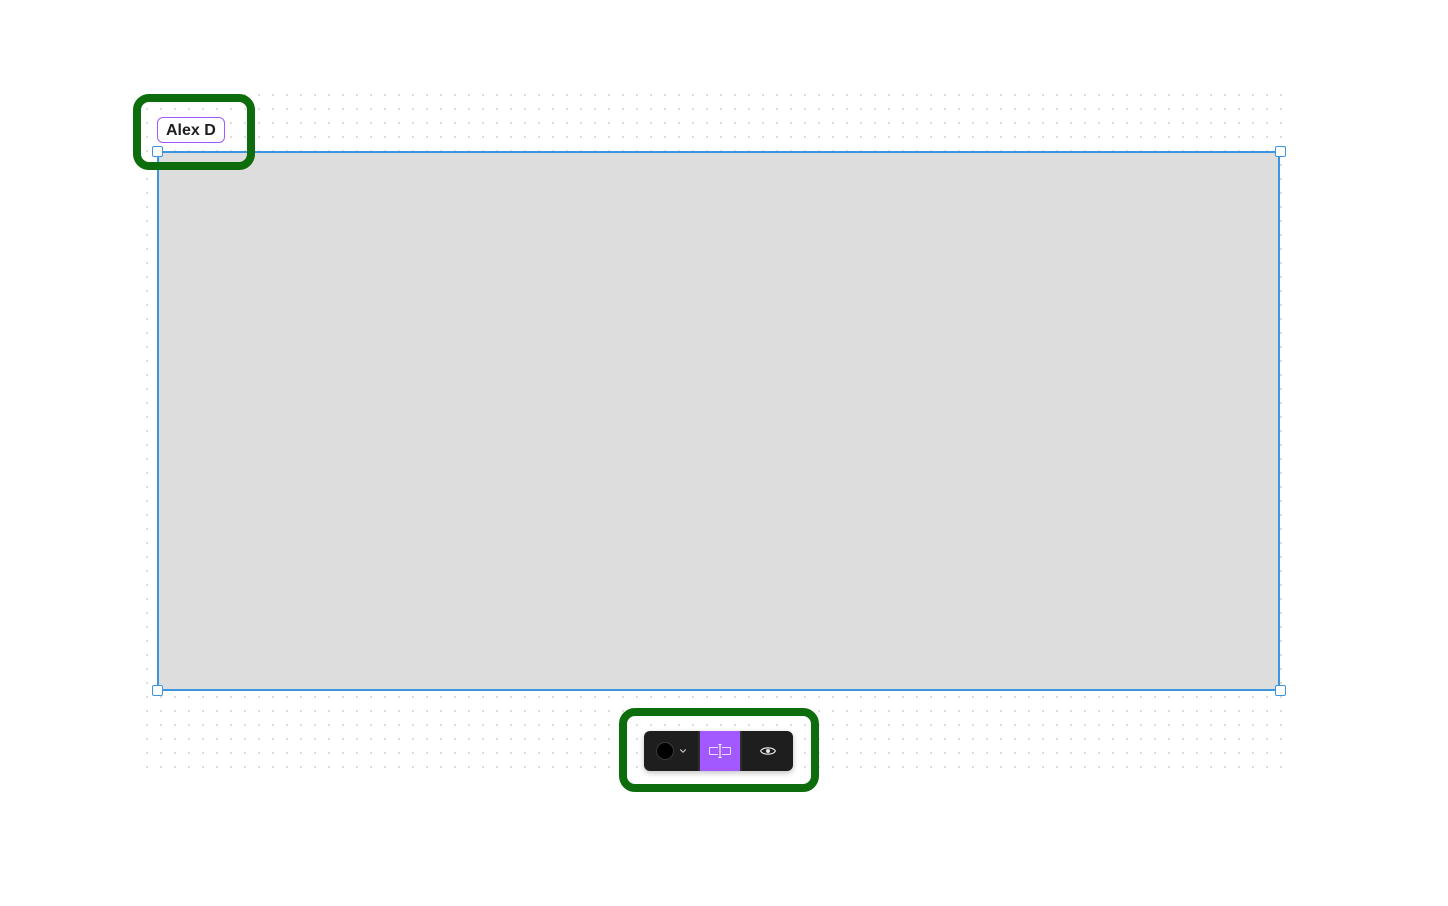  Describe the element at coordinates (157, 151) in the screenshot. I see `resize-handle-top-left` at that location.